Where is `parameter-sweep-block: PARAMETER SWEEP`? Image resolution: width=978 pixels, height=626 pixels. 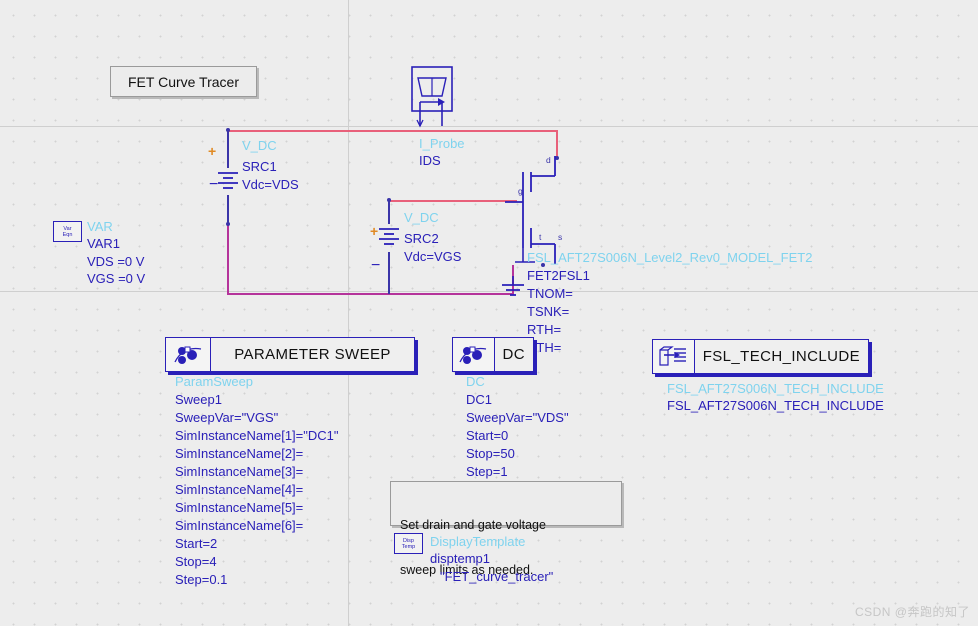 parameter-sweep-block: PARAMETER SWEEP is located at coordinates (290, 354).